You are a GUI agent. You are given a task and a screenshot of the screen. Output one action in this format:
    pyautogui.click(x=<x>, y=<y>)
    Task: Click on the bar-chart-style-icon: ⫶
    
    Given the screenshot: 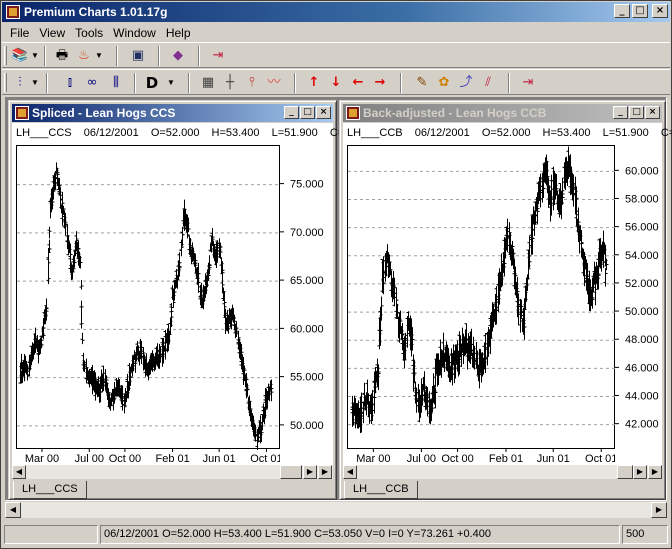 What is the action you would take?
    pyautogui.click(x=20, y=83)
    